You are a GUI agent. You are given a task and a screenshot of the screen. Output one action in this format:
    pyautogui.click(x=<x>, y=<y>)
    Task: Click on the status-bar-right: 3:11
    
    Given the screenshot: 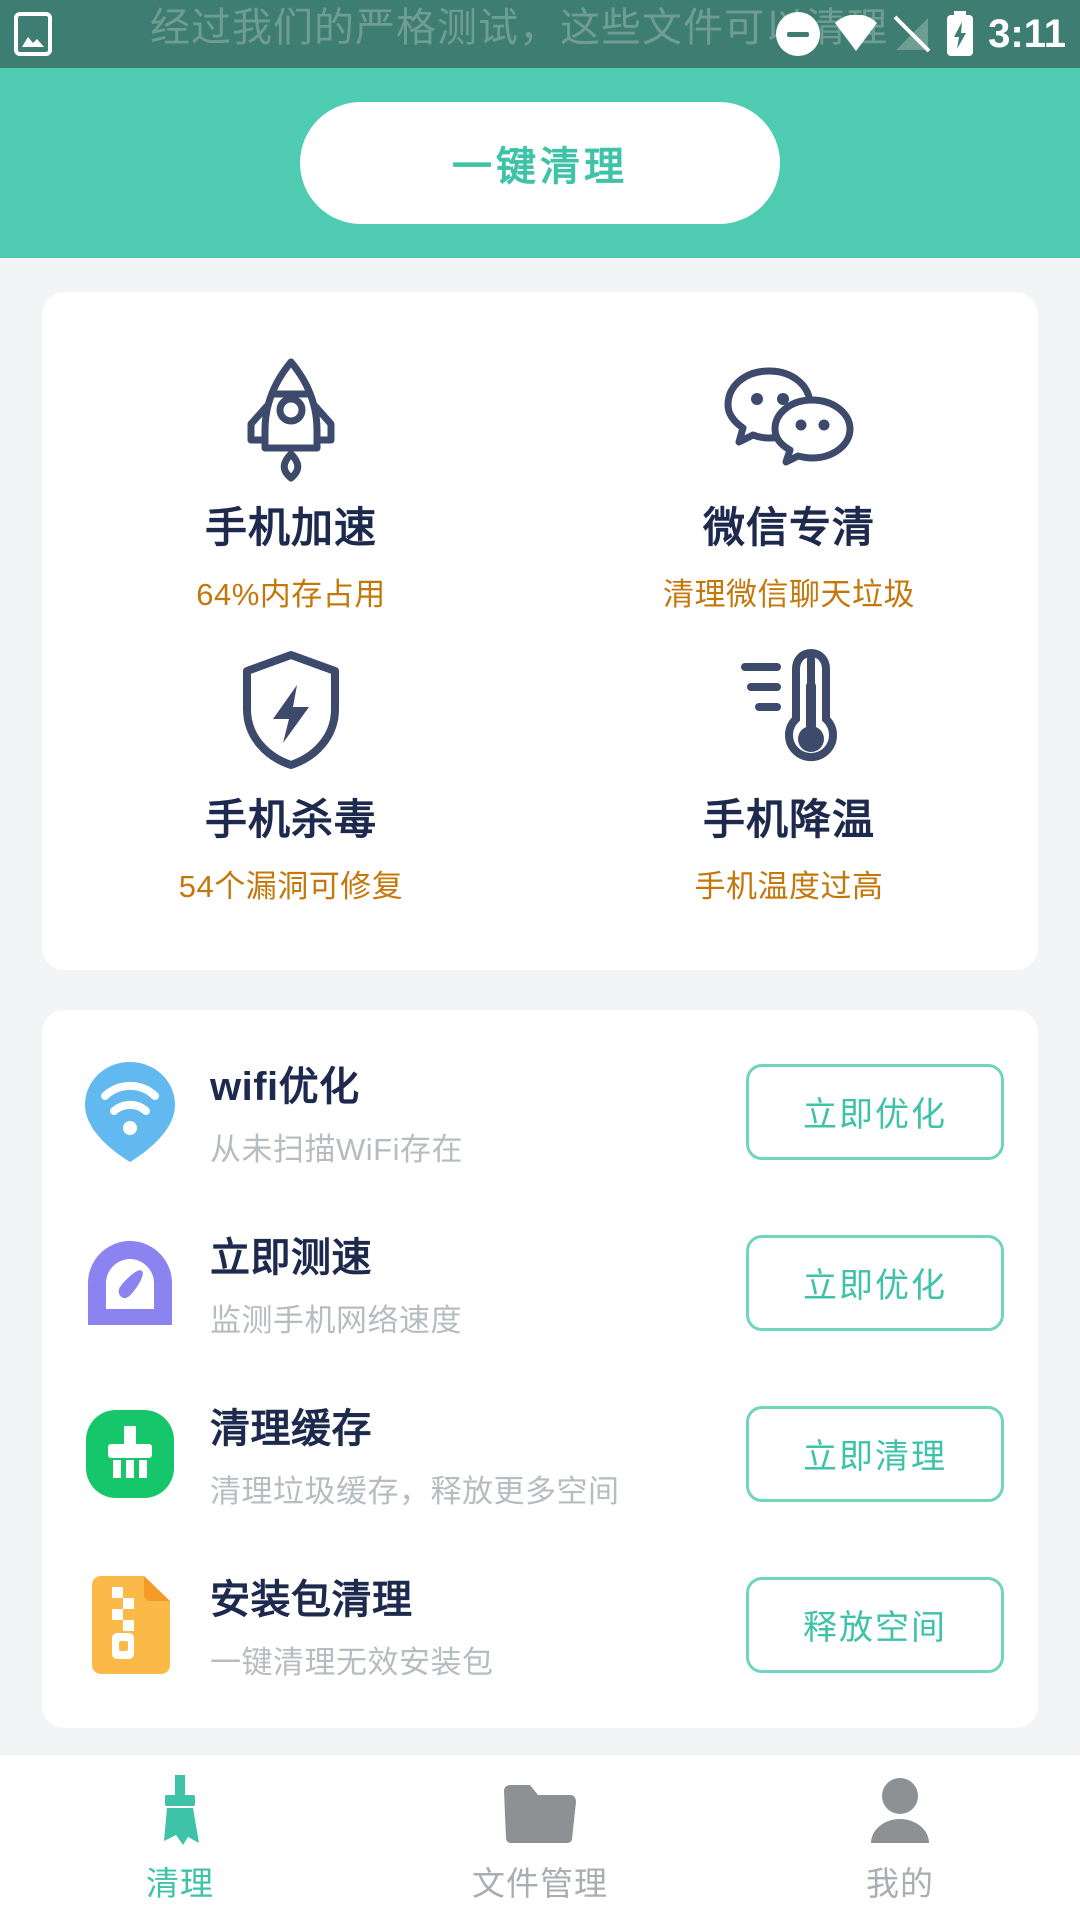 What is the action you would take?
    pyautogui.click(x=921, y=34)
    